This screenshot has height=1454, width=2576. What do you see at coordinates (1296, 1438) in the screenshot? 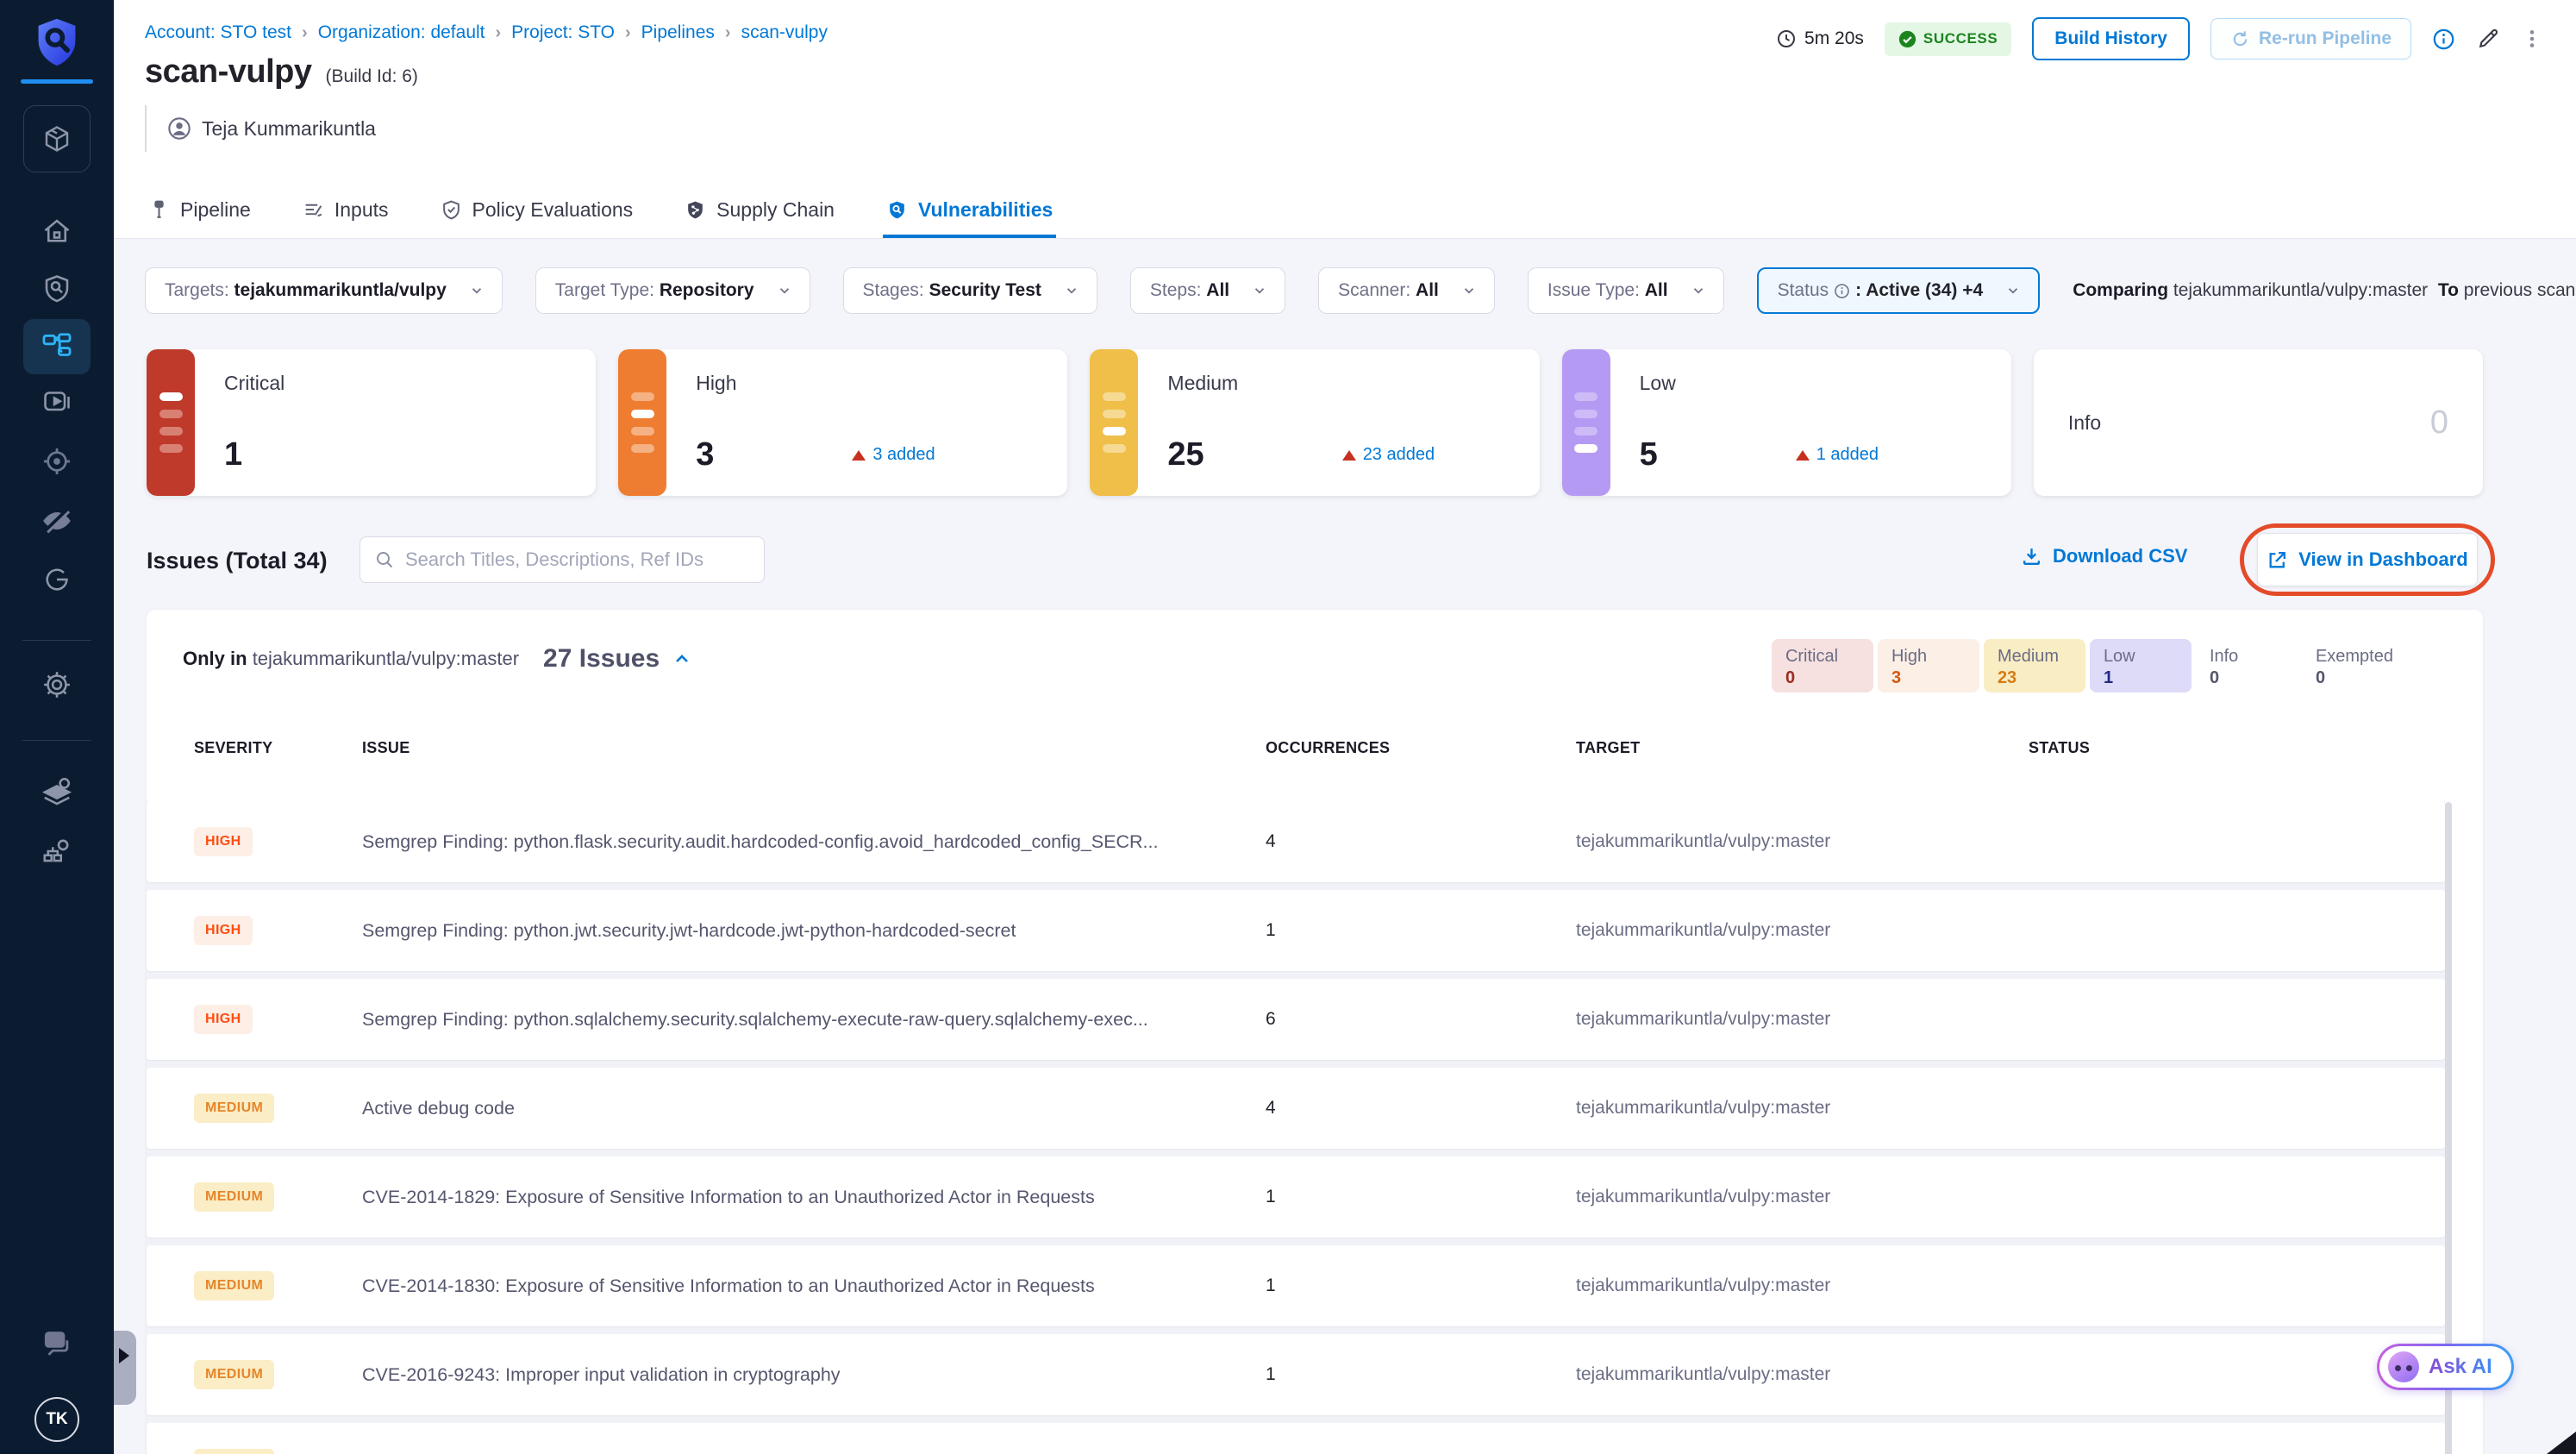
I see `table-row: MEDIUM` at bounding box center [1296, 1438].